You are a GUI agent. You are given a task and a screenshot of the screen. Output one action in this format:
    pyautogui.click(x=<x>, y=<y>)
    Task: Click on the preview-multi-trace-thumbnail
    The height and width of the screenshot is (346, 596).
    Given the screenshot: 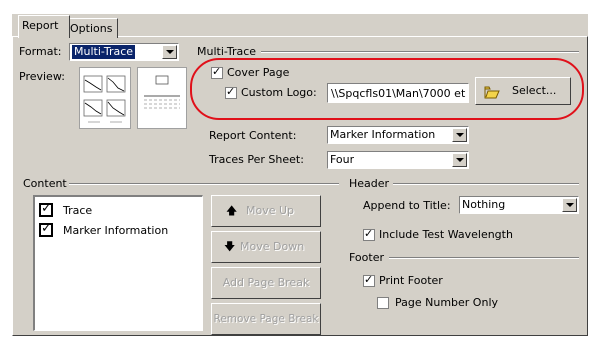 What is the action you would take?
    pyautogui.click(x=105, y=98)
    